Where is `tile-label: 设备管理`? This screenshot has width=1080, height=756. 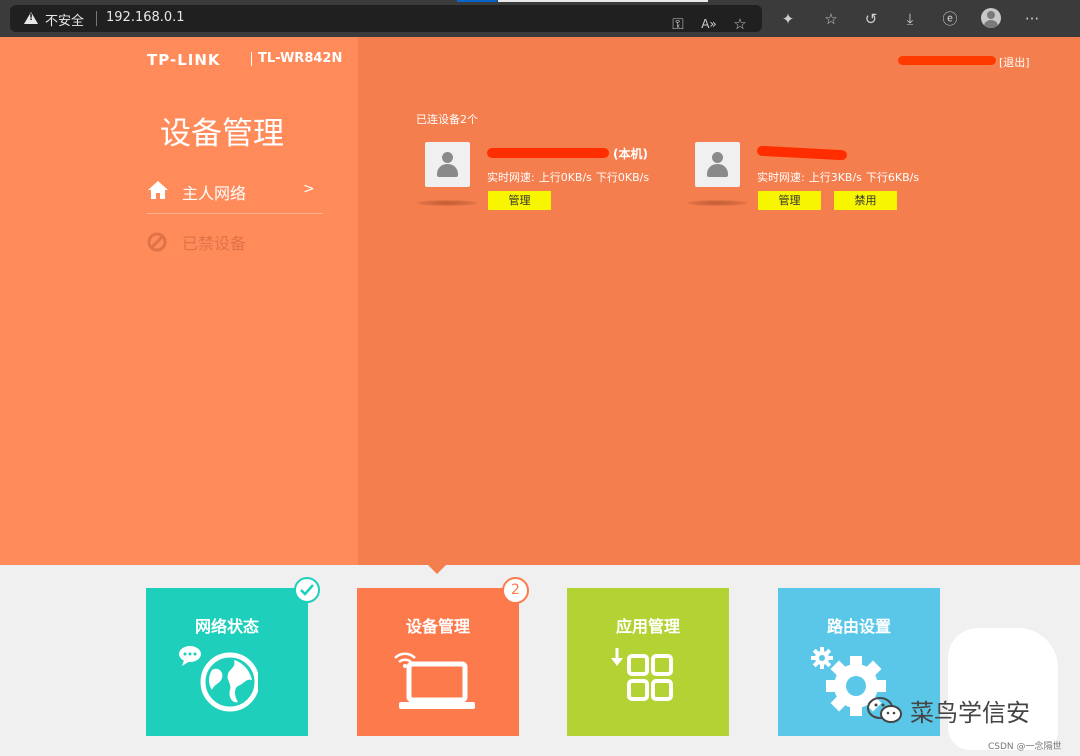
tile-label: 设备管理 is located at coordinates (437, 626).